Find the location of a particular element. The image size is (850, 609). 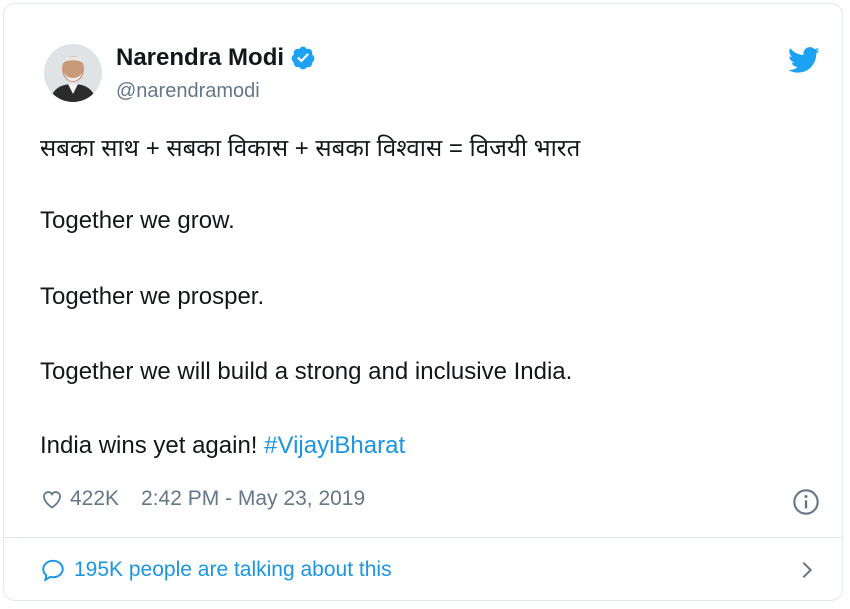

speech-bubble-icon is located at coordinates (53, 570).